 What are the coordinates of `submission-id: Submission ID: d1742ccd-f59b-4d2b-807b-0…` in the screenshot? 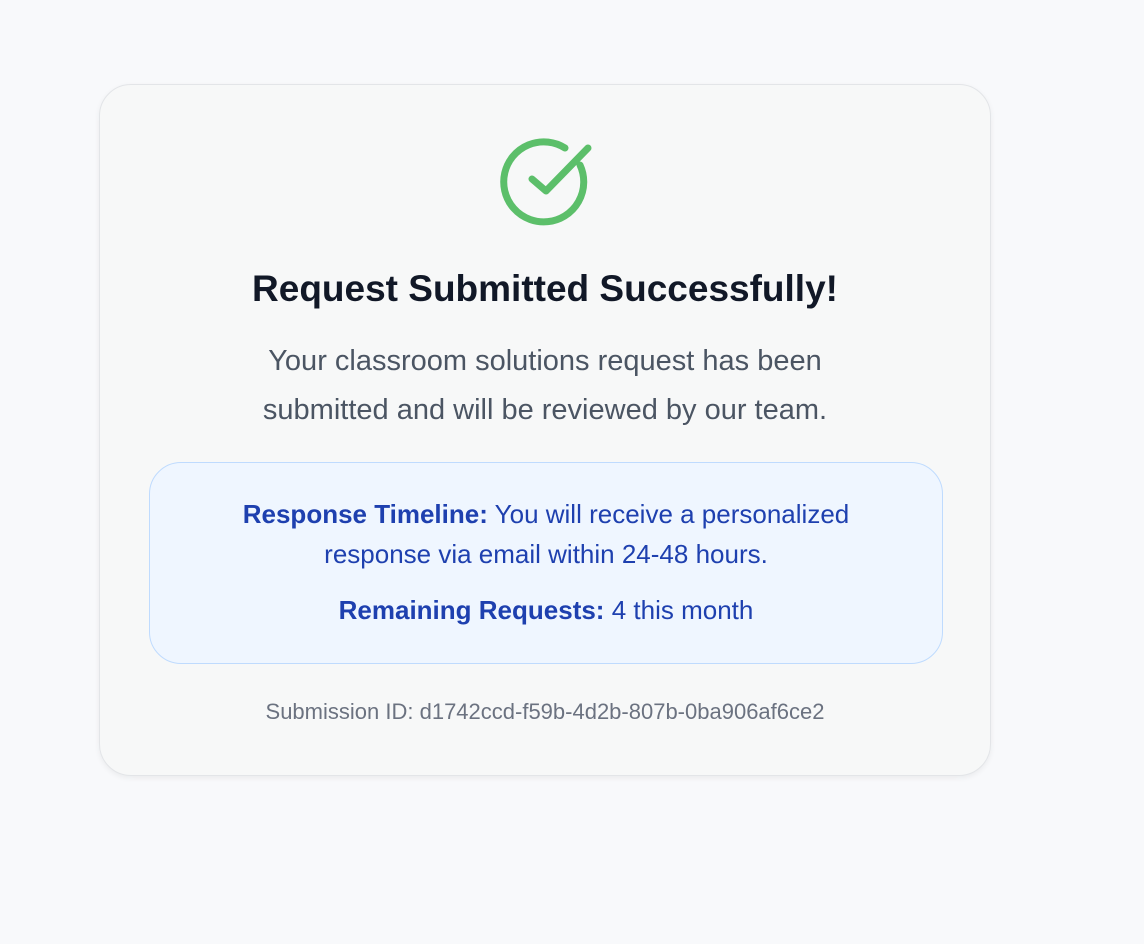 It's located at (545, 712).